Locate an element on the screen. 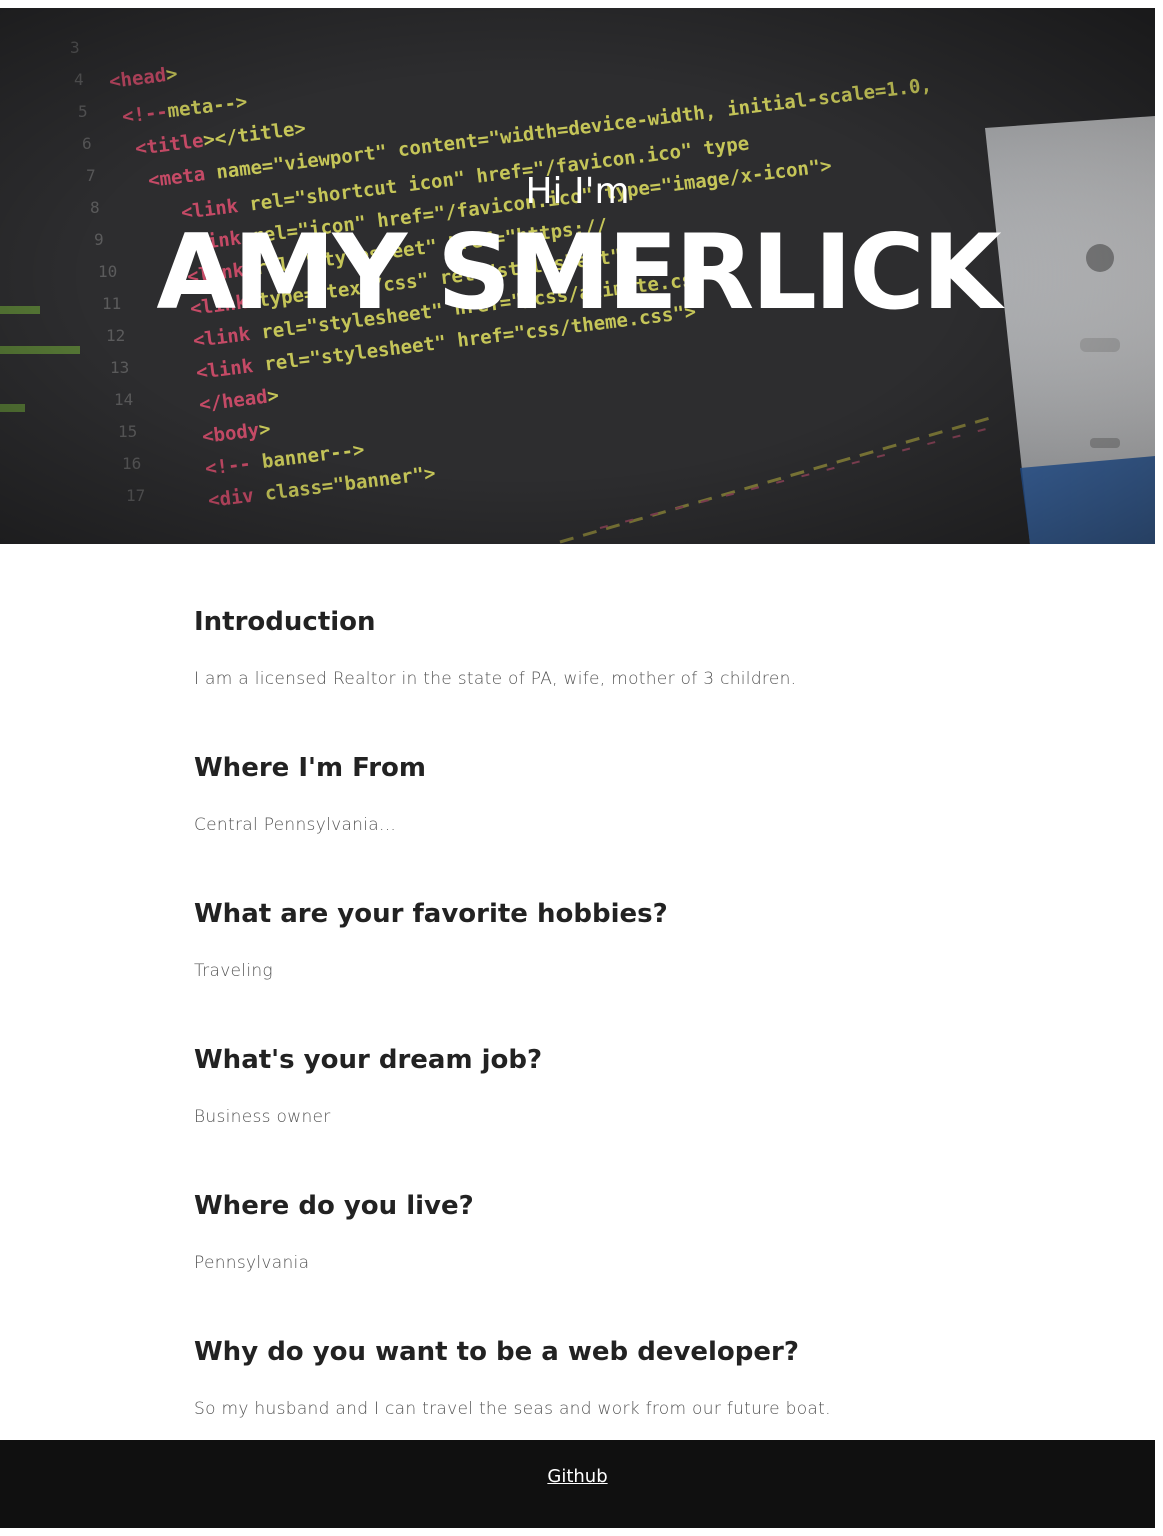 The image size is (1163, 1536). section-heading: Introduction is located at coordinates (285, 622).